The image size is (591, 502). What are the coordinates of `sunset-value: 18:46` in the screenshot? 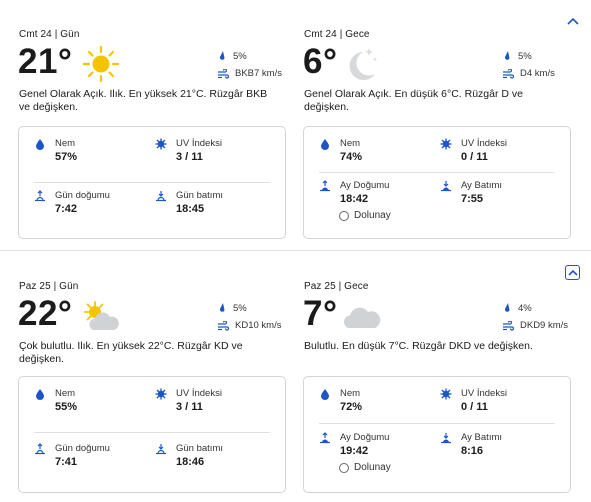 It's located at (190, 462).